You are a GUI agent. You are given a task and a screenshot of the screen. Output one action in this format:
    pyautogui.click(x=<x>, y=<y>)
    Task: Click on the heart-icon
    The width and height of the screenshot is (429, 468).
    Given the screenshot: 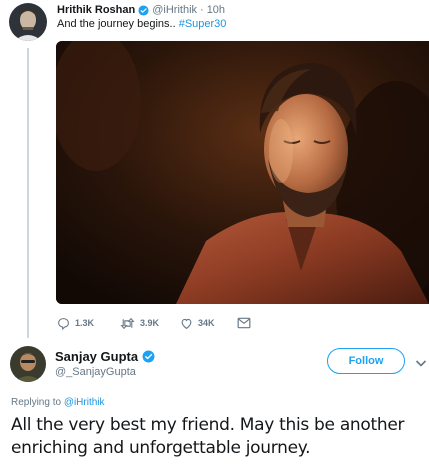 What is the action you would take?
    pyautogui.click(x=186, y=323)
    